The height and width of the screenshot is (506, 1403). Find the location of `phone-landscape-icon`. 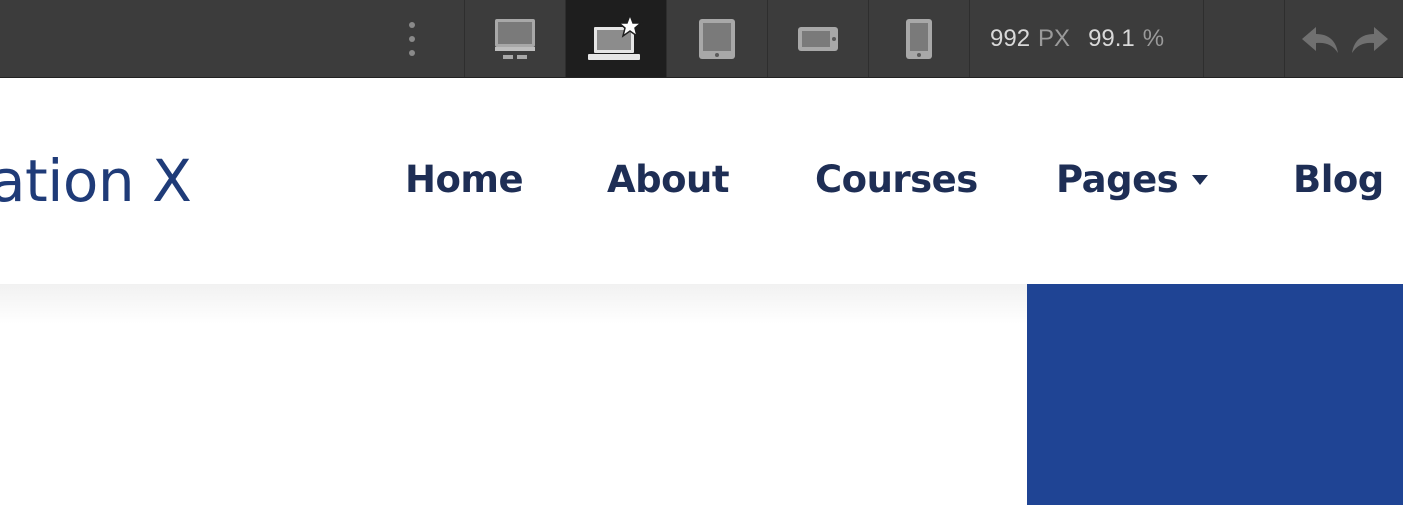

phone-landscape-icon is located at coordinates (818, 38).